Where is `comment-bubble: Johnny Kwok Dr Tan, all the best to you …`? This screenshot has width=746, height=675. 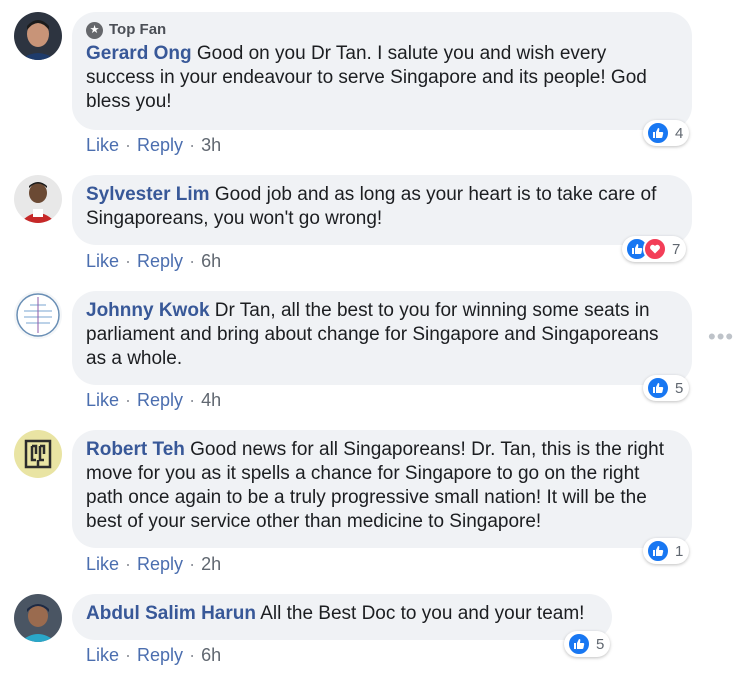 comment-bubble: Johnny Kwok Dr Tan, all the best to you … is located at coordinates (382, 338).